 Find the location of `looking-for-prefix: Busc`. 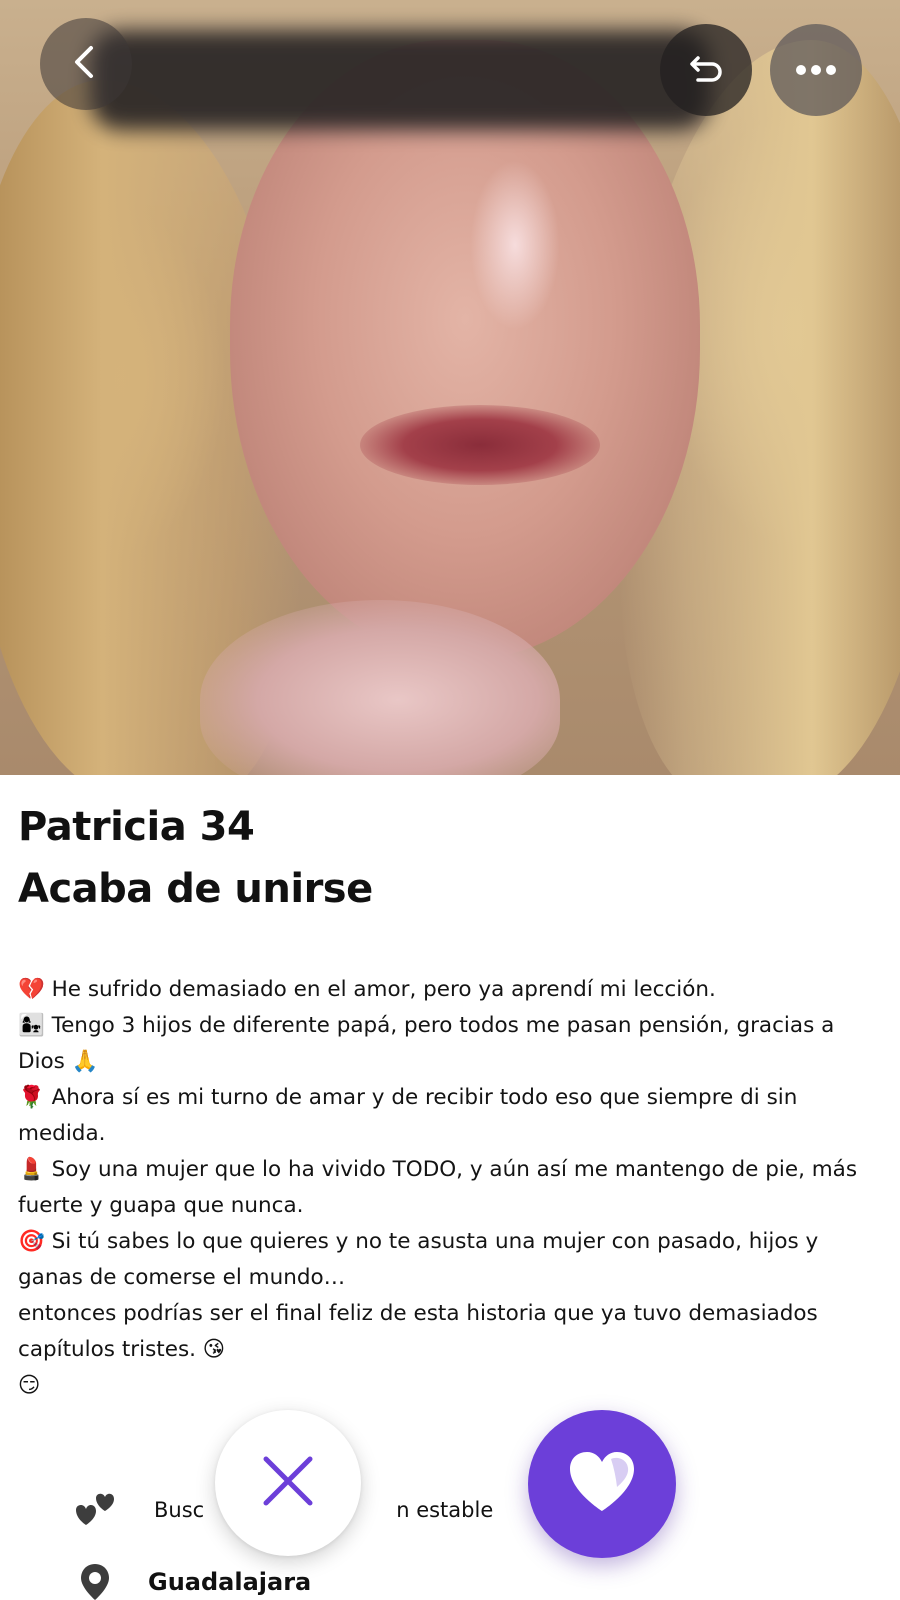

looking-for-prefix: Busc is located at coordinates (179, 1510).